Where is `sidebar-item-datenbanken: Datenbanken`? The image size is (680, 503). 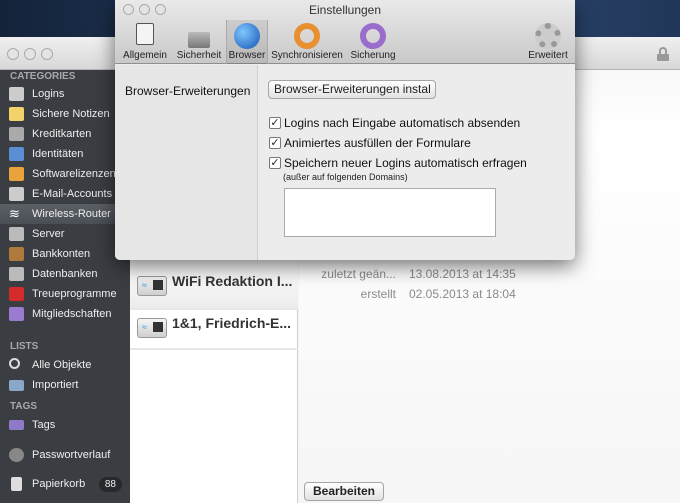 sidebar-item-datenbanken: Datenbanken is located at coordinates (65, 274).